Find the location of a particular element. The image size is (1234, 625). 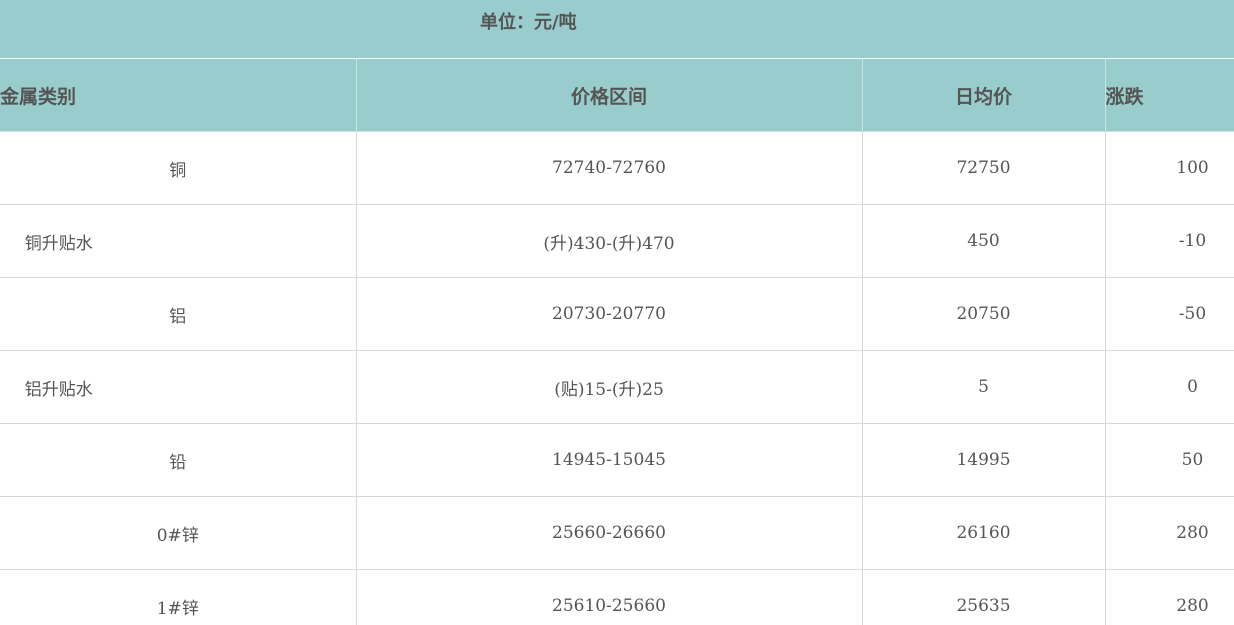

table-row: 1#锌 25610-25660 25635 280 is located at coordinates (617, 597).